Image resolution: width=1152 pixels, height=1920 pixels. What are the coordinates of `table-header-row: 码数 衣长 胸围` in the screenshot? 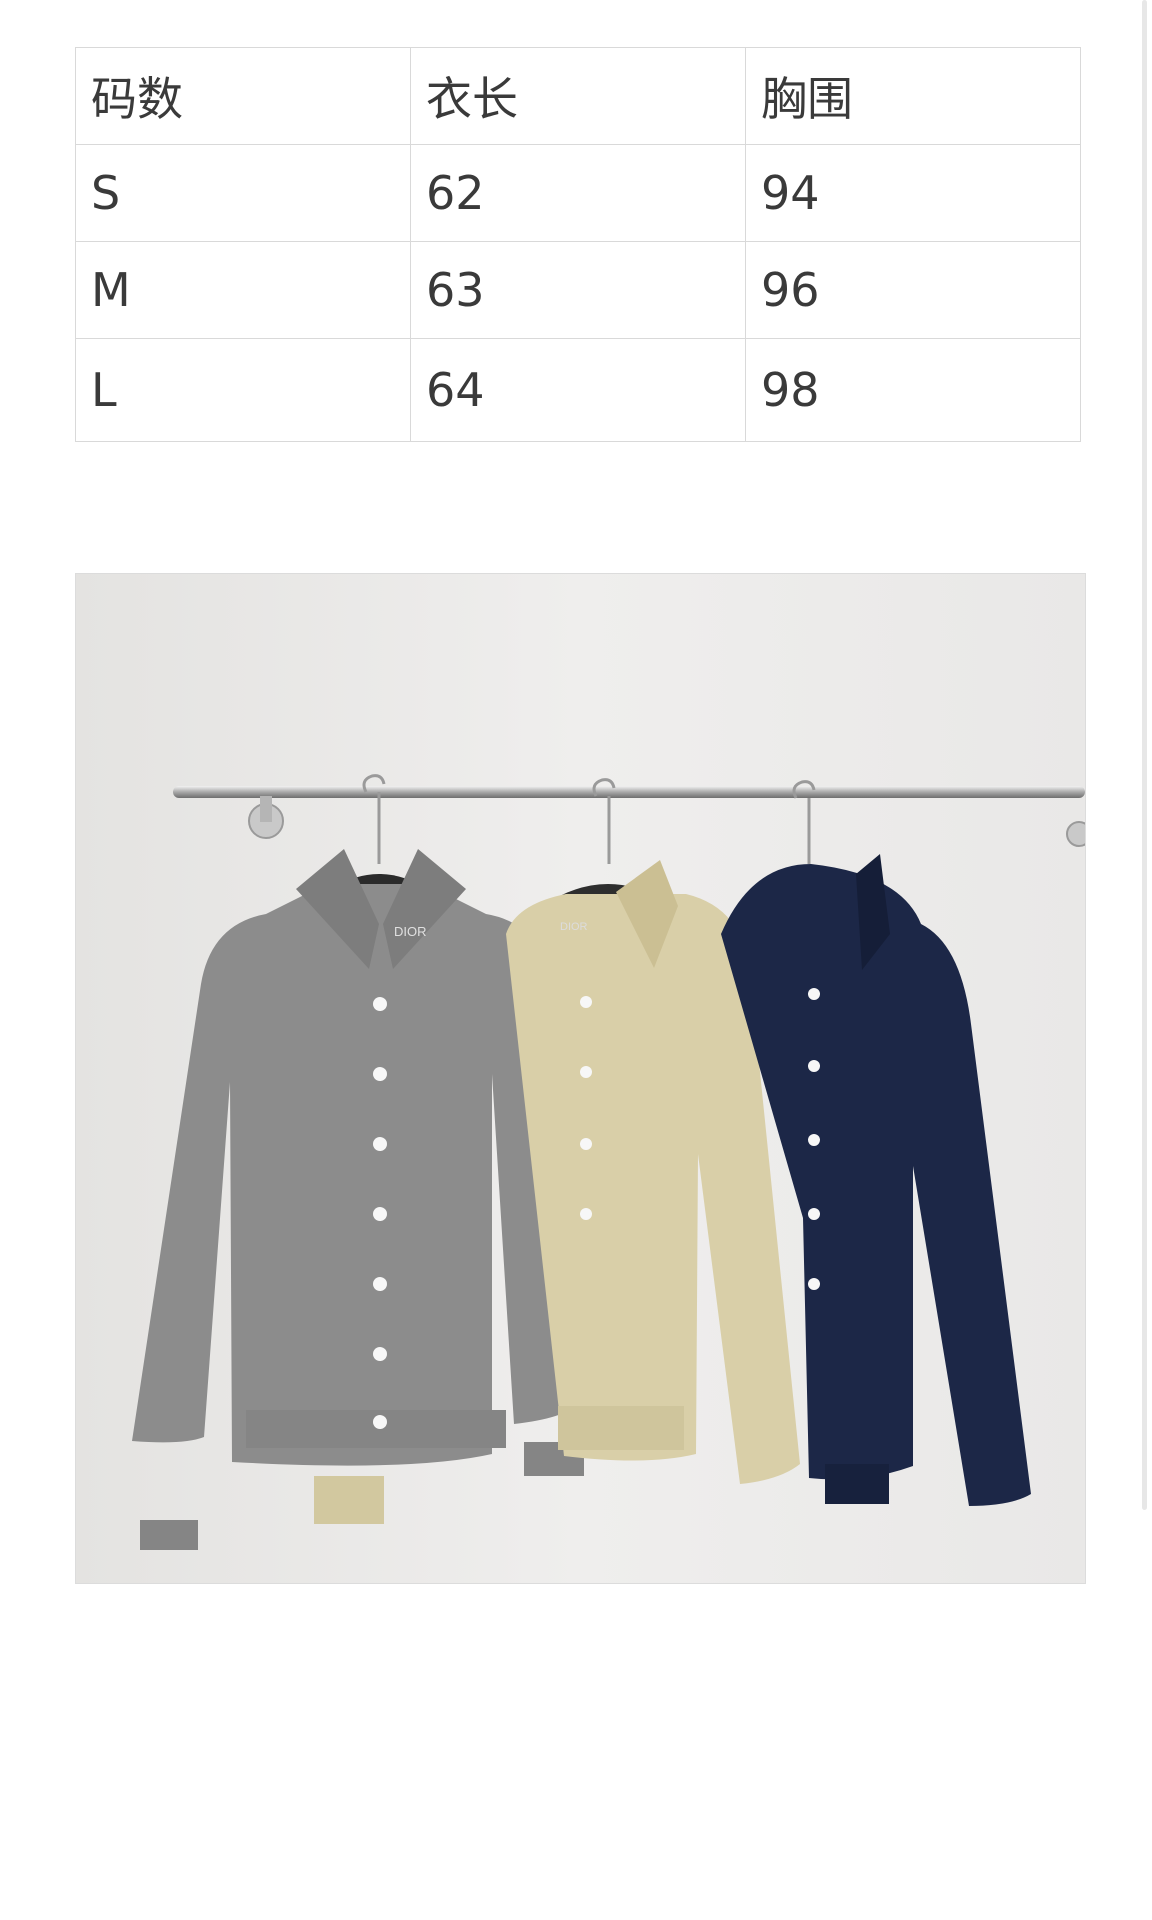 It's located at (578, 96).